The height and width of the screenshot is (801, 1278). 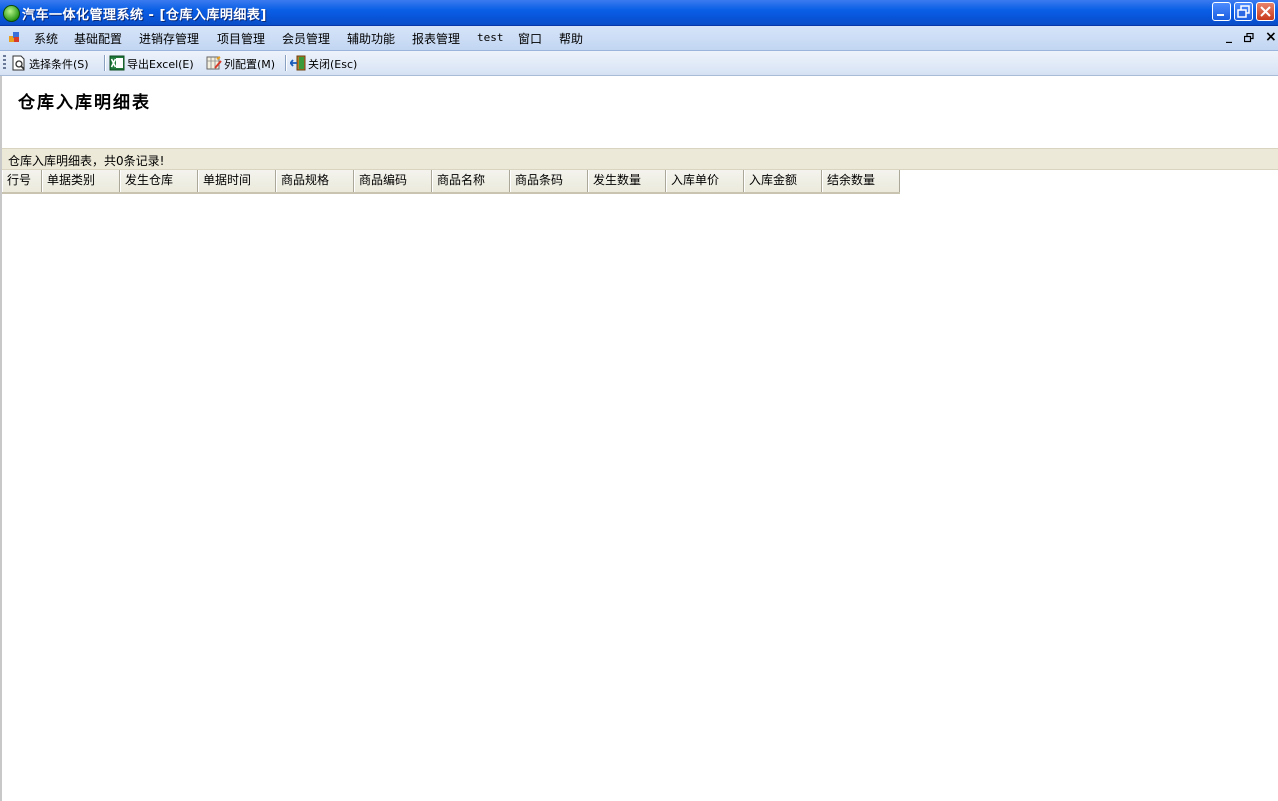 What do you see at coordinates (783, 181) in the screenshot?
I see `column-header-amount: 入库金额` at bounding box center [783, 181].